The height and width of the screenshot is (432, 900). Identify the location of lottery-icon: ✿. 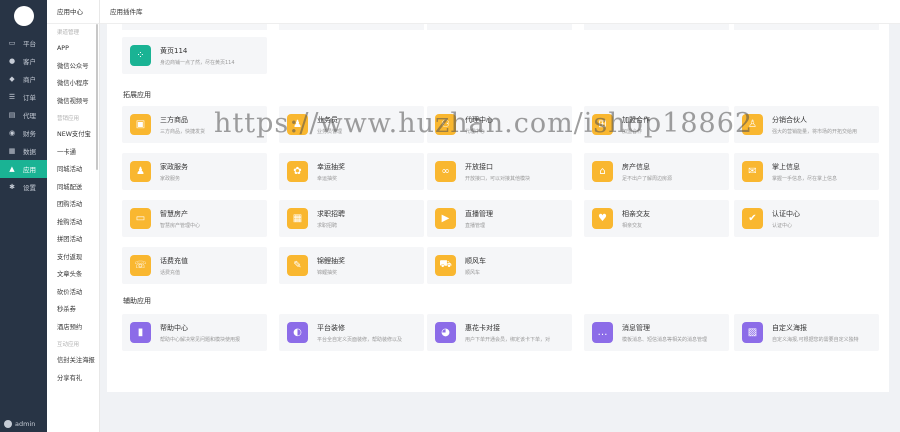
(297, 171).